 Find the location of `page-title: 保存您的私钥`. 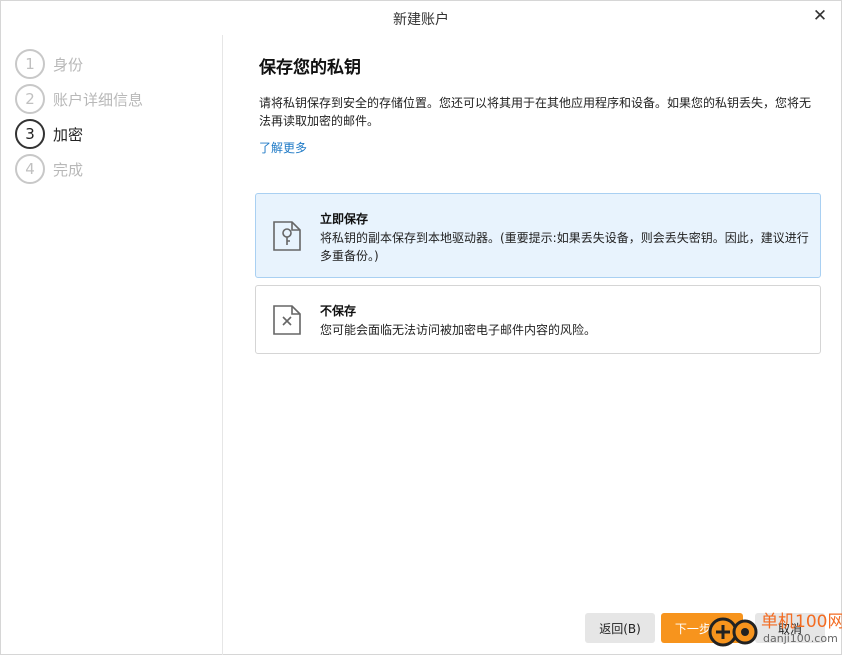

page-title: 保存您的私钥 is located at coordinates (310, 68).